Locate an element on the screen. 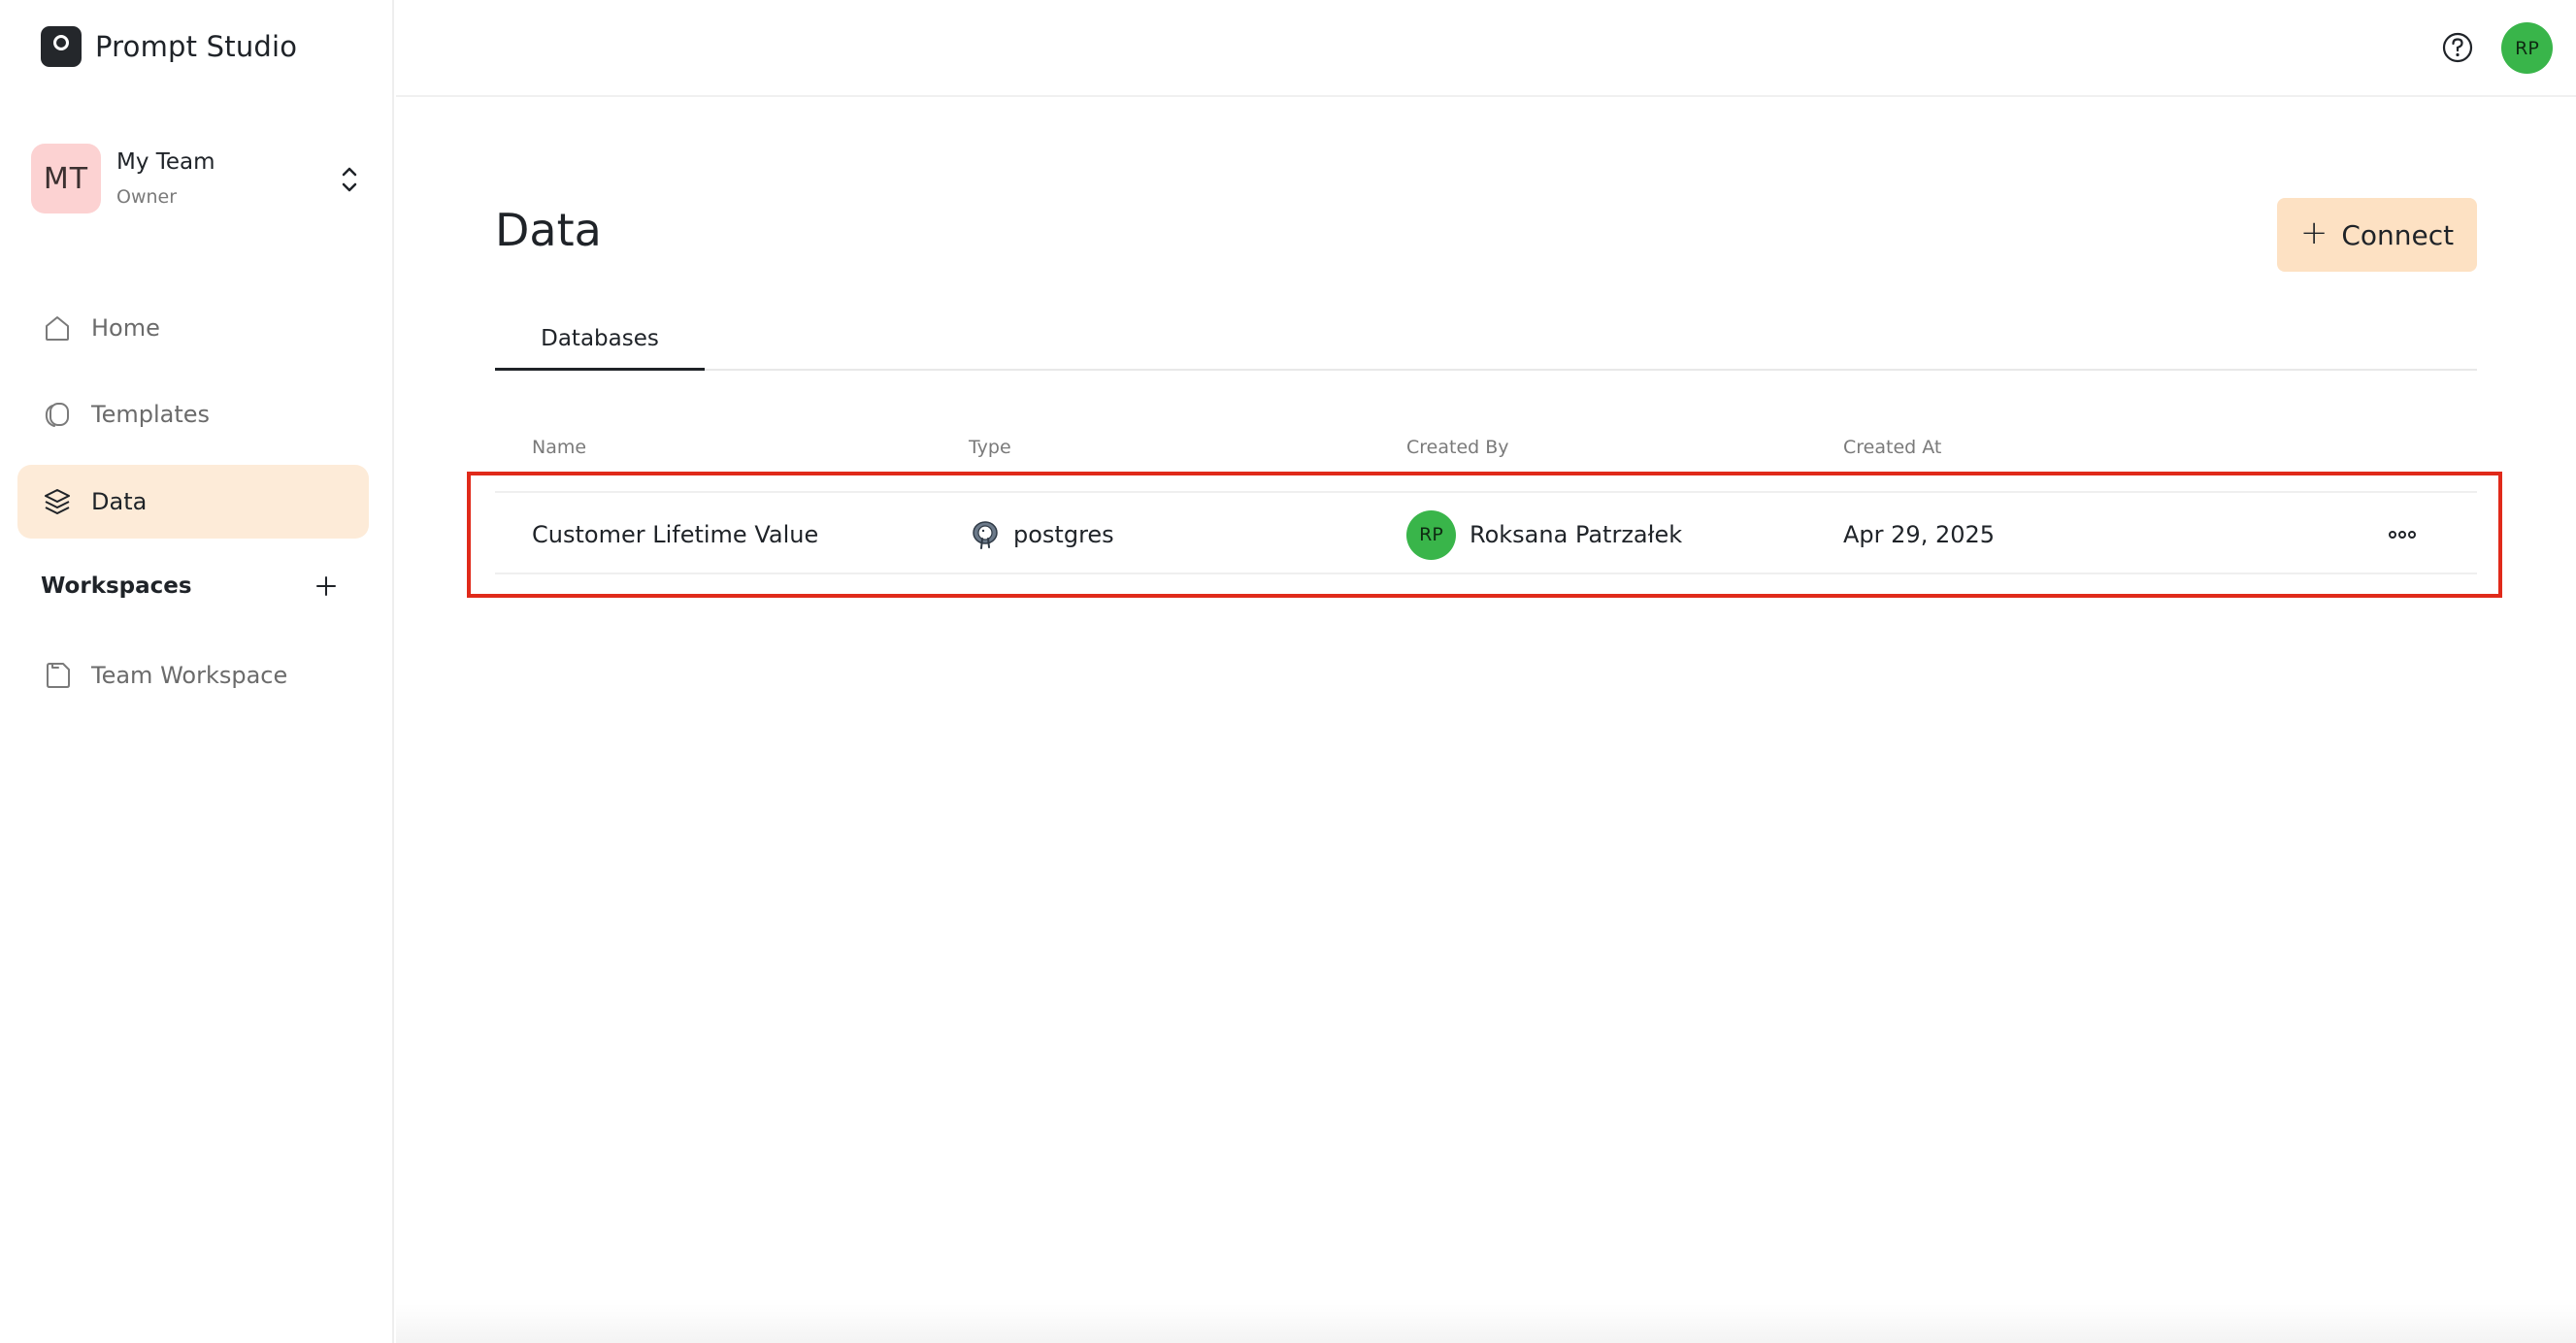  tab-bar: Databases is located at coordinates (1486, 345).